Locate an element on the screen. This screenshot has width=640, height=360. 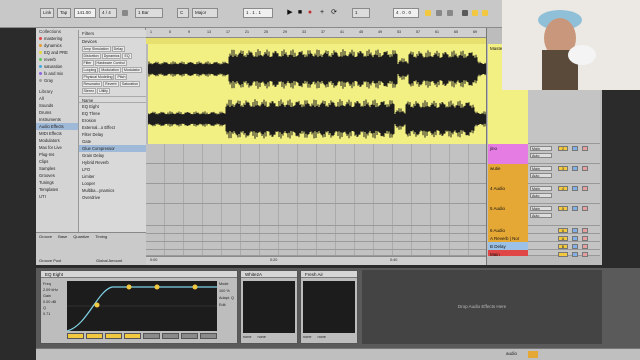
loop-switch-icon: ⟳ is located at coordinates (334, 13).